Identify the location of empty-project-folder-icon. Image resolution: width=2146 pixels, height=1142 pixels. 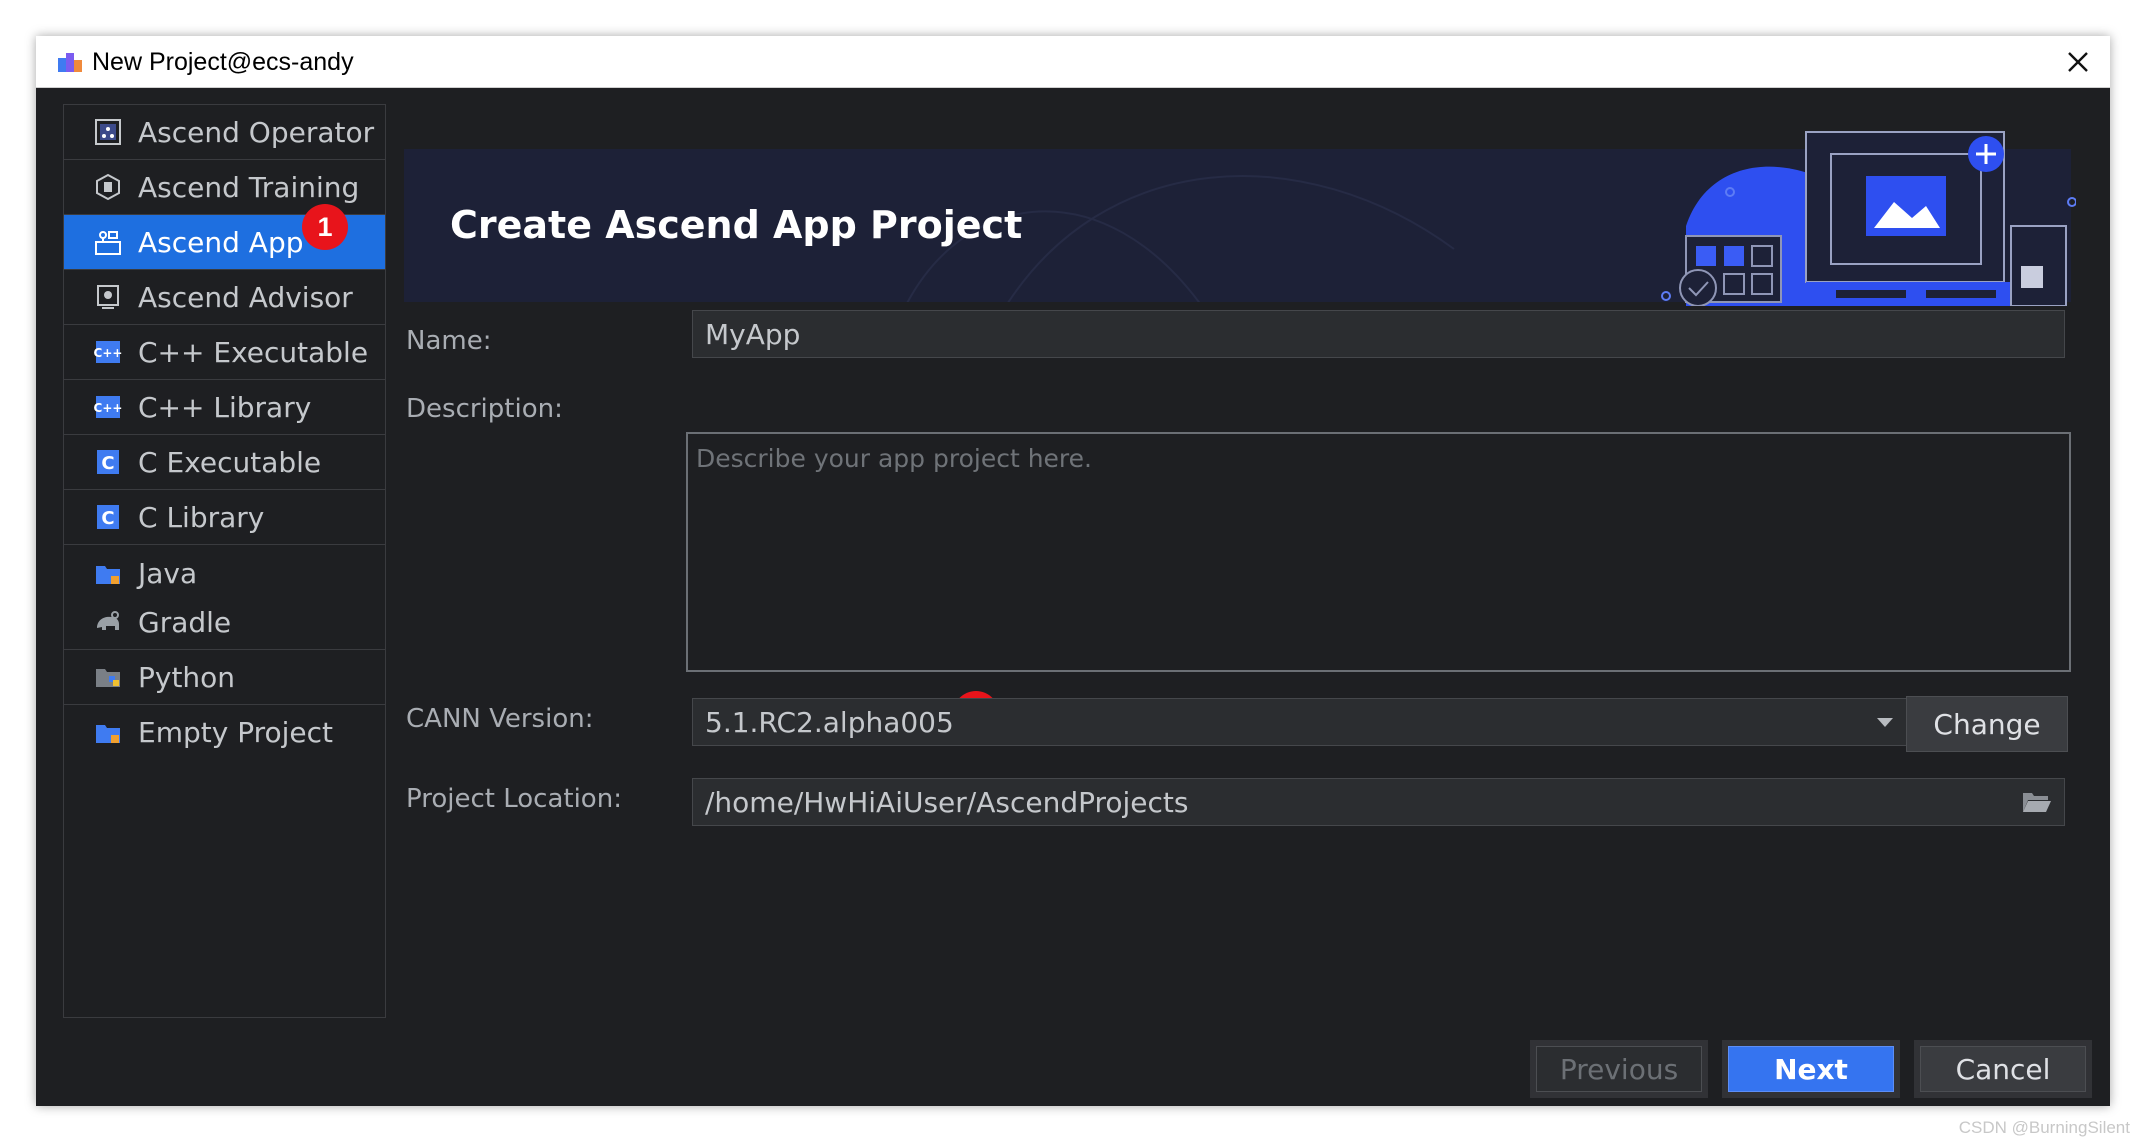
(108, 733).